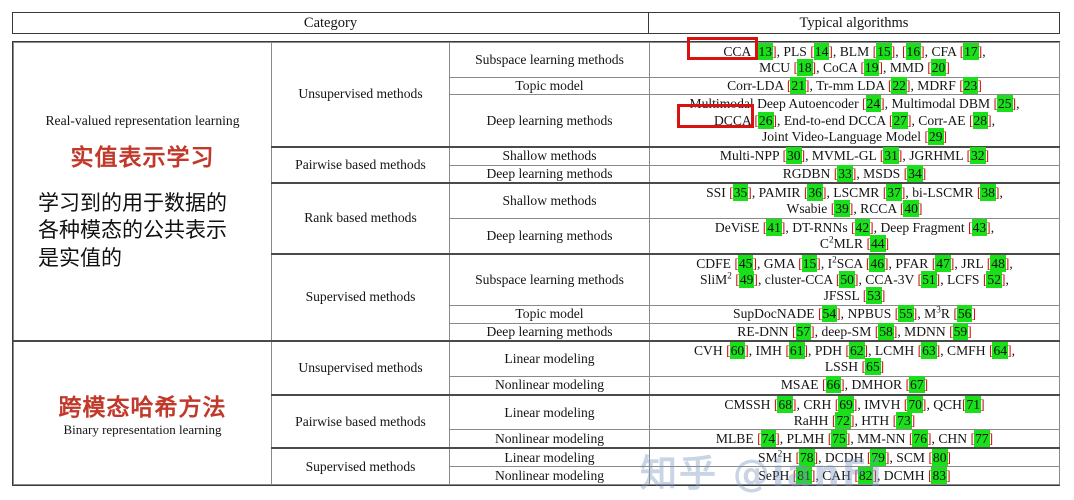 The height and width of the screenshot is (500, 1074). I want to click on table-header-row: Category Typical algorithms, so click(536, 23).